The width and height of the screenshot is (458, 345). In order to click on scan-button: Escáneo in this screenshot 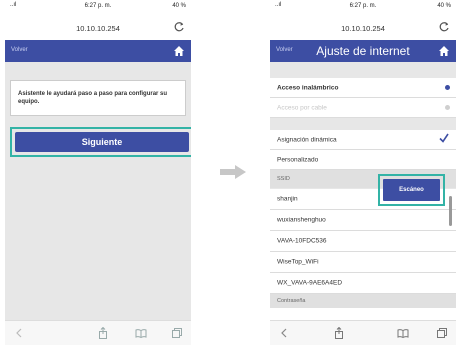, I will do `click(411, 190)`.